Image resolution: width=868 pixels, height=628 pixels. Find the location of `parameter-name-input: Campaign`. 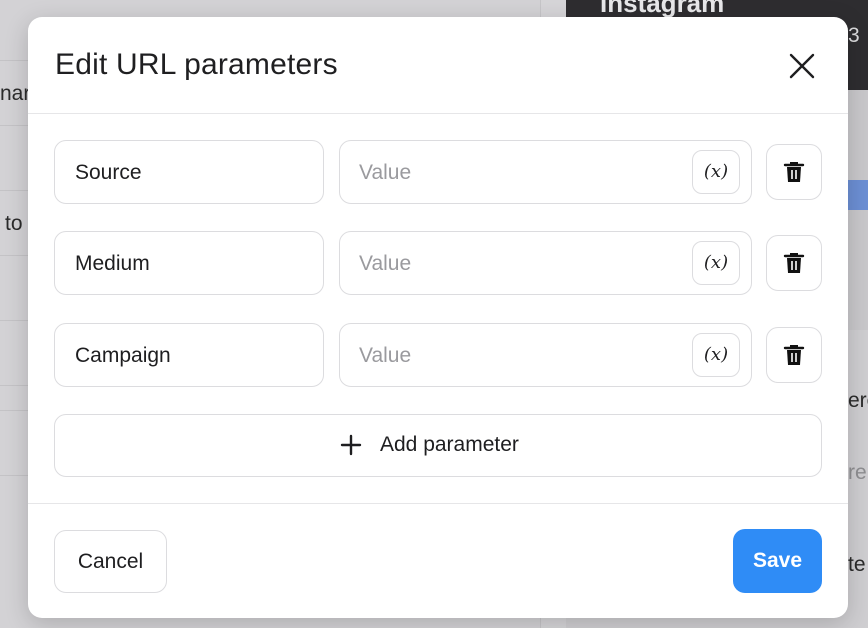

parameter-name-input: Campaign is located at coordinates (189, 355).